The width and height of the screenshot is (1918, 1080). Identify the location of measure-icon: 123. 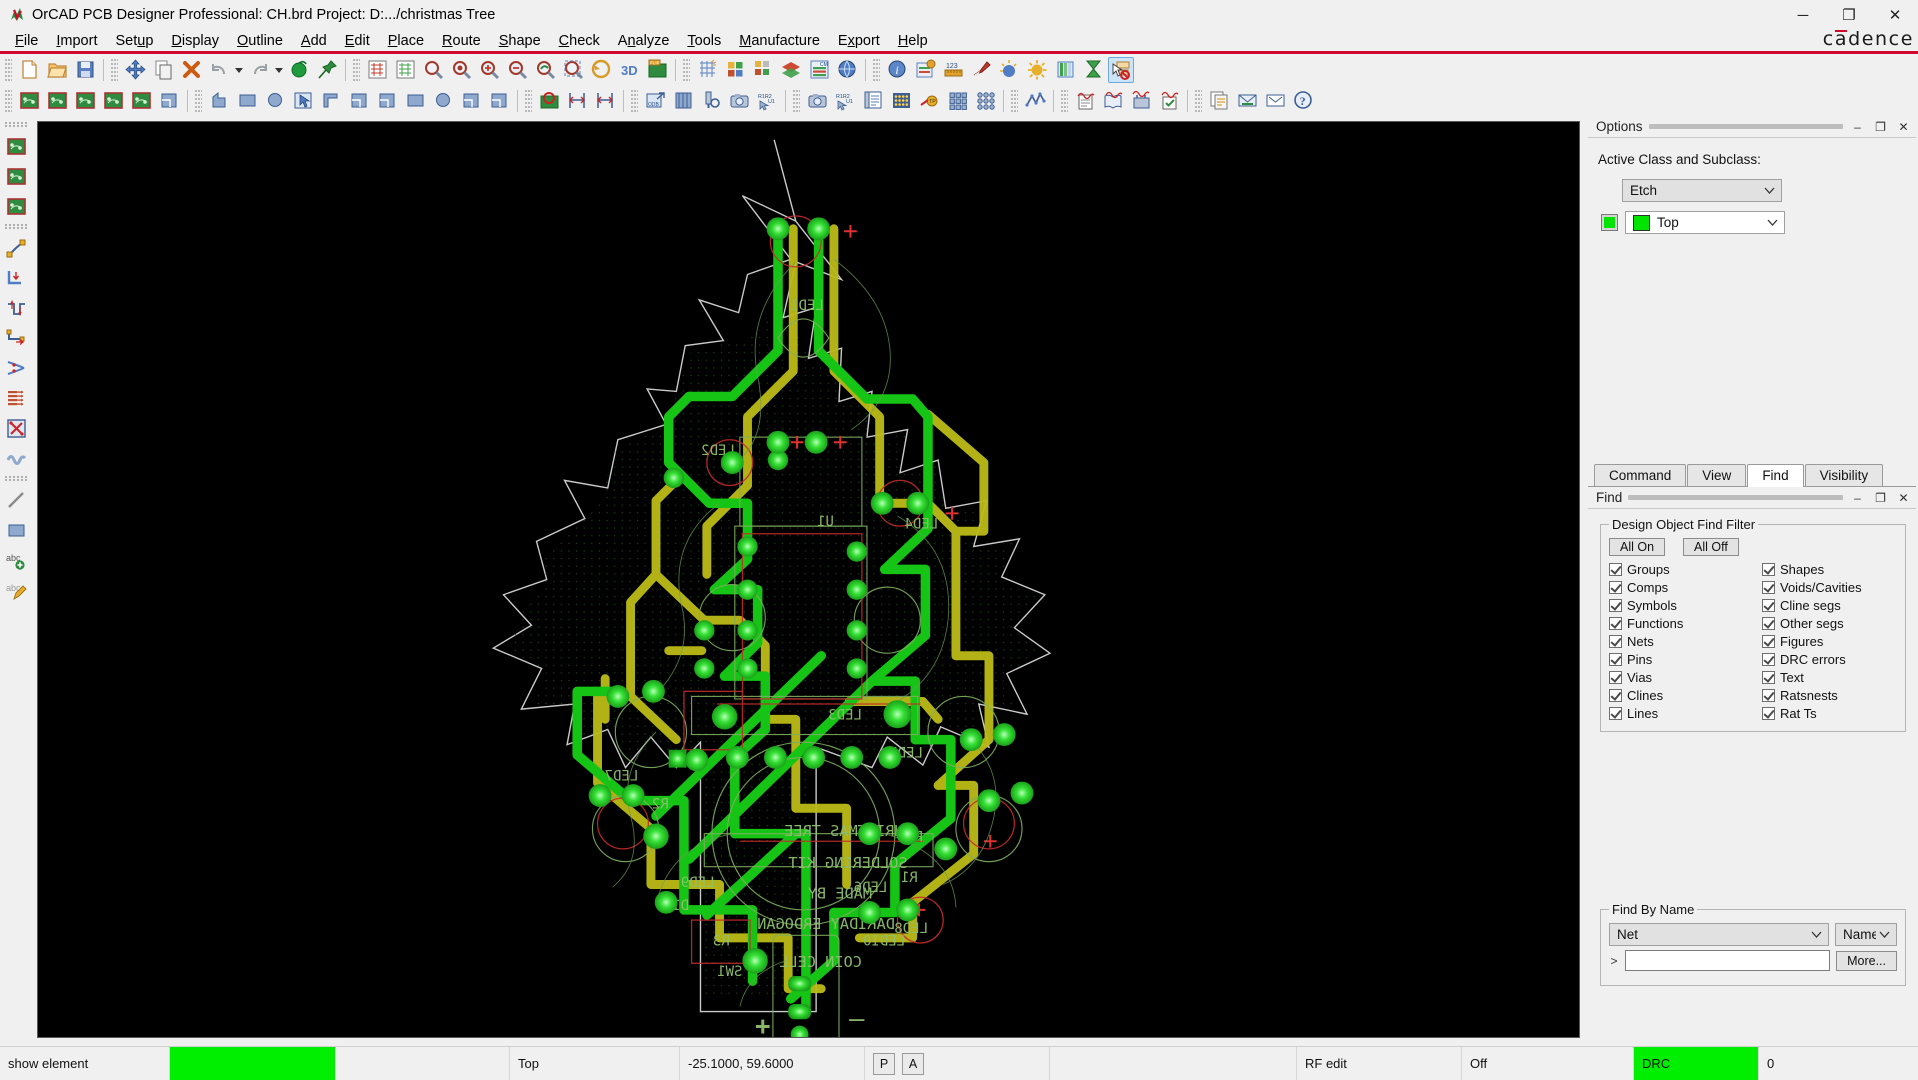
(953, 70).